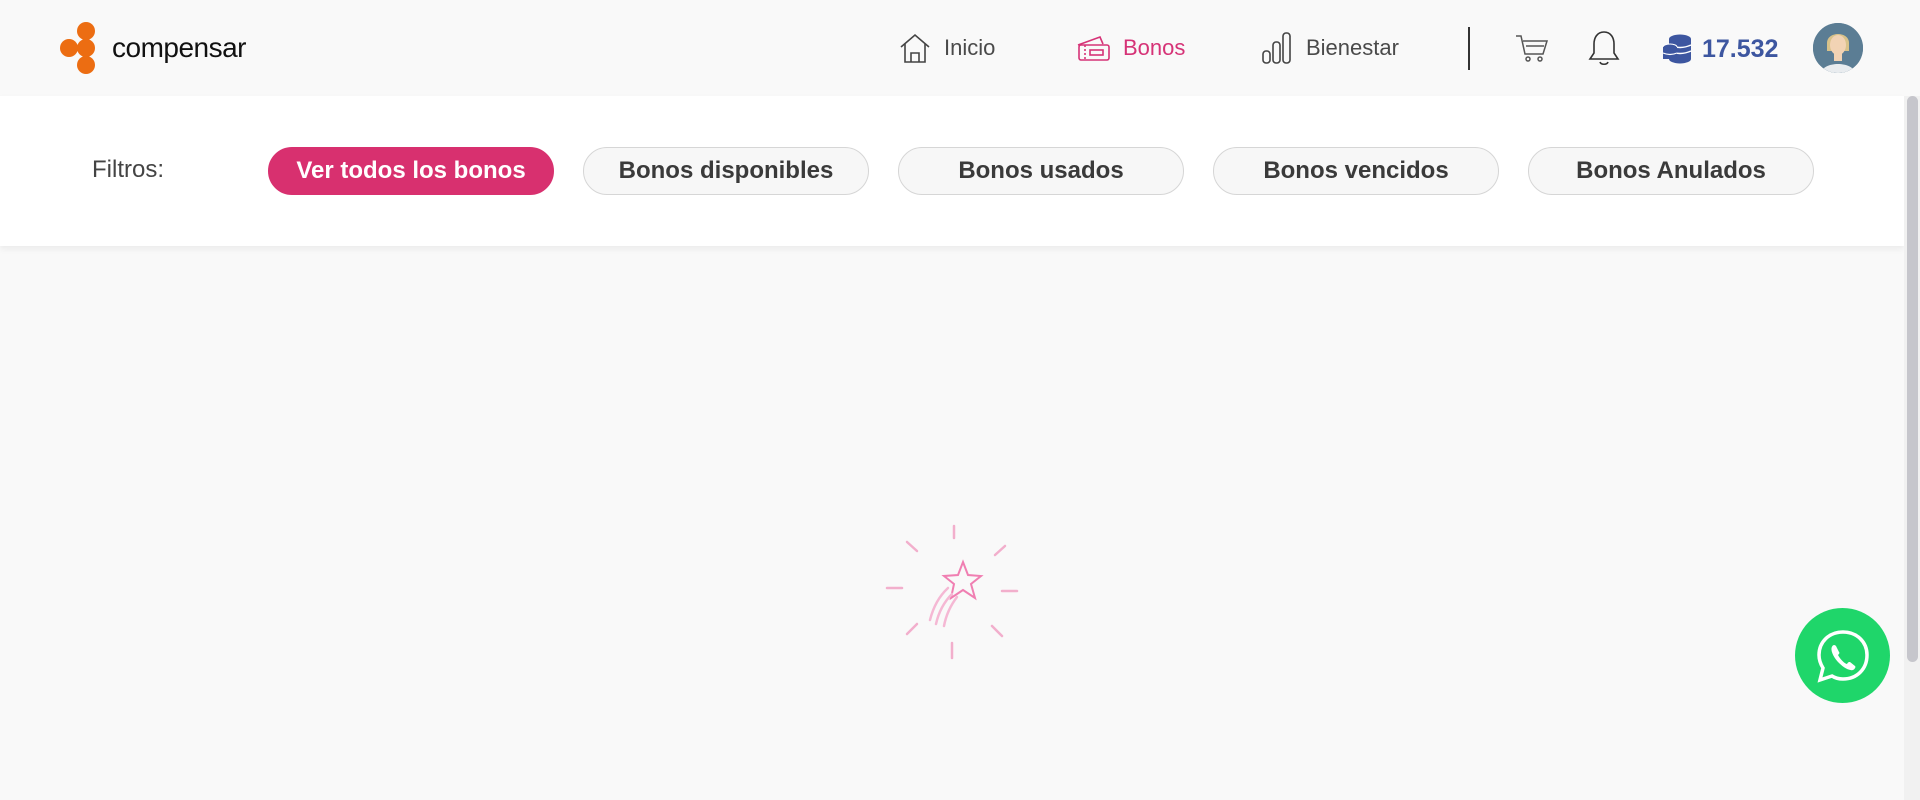 This screenshot has width=1920, height=800. What do you see at coordinates (952, 592) in the screenshot?
I see `shooting-star-icon` at bounding box center [952, 592].